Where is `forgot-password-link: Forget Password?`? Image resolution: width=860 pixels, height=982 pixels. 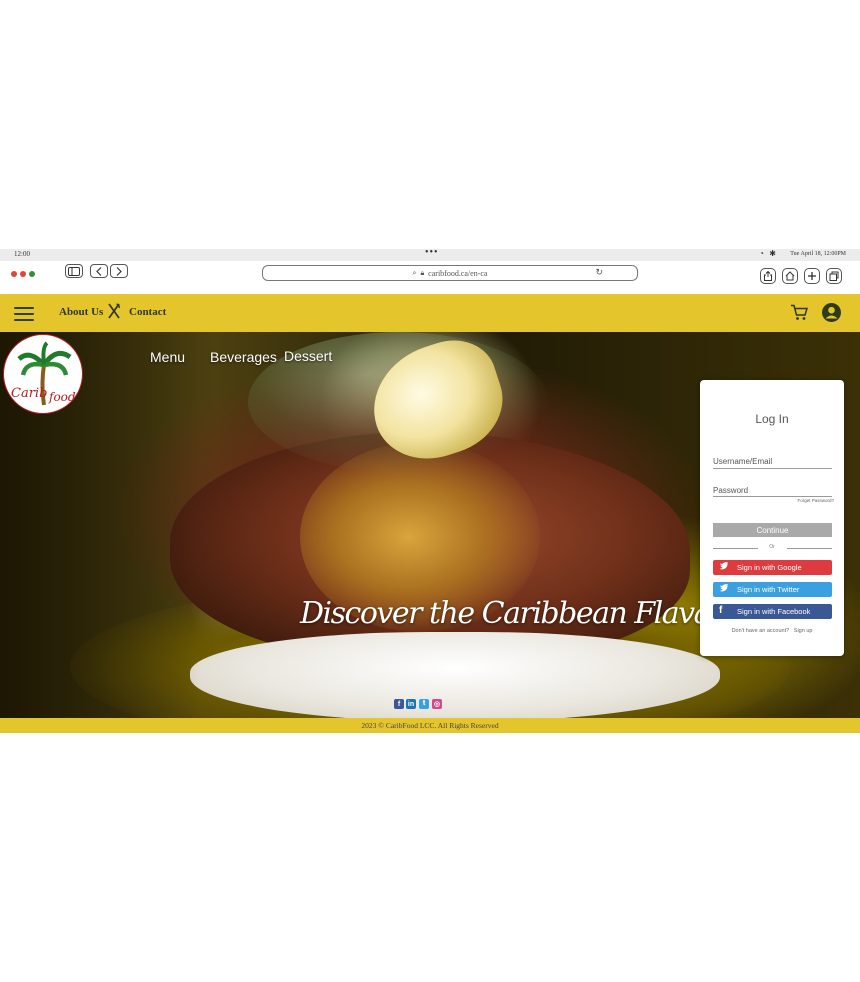 forgot-password-link: Forget Password? is located at coordinates (815, 500).